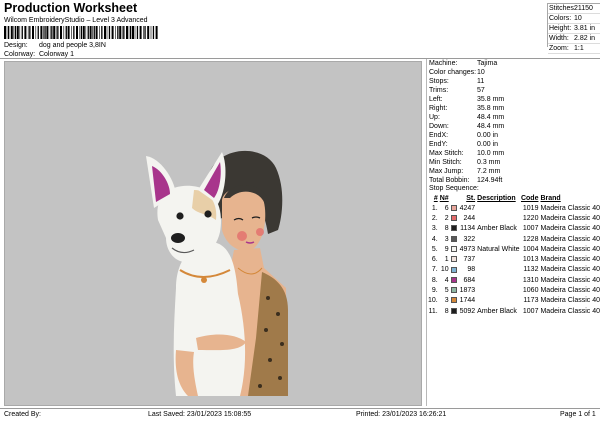 This screenshot has height=424, width=600. What do you see at coordinates (81, 32) in the screenshot?
I see `barcode` at bounding box center [81, 32].